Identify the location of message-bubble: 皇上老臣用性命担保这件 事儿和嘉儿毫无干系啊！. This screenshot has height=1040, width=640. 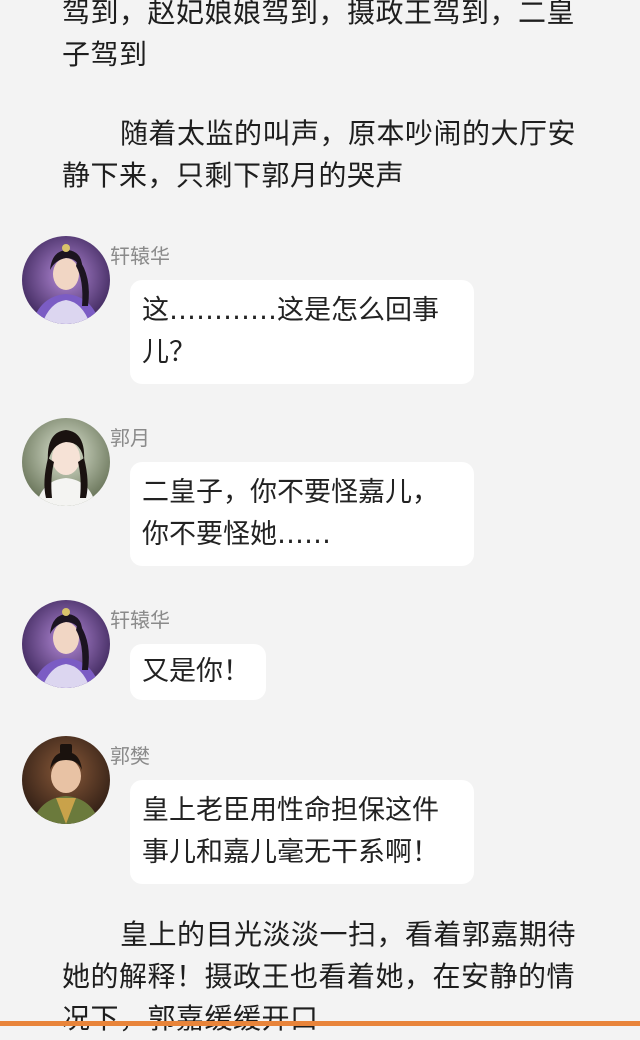
(302, 832).